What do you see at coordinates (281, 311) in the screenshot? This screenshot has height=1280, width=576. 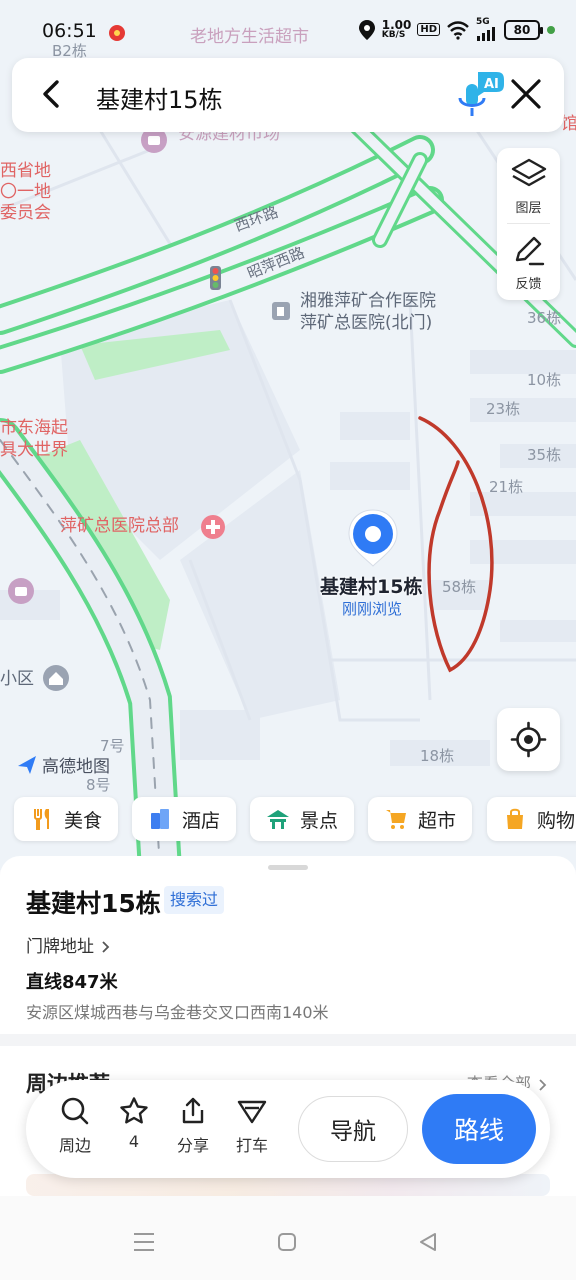 I see `hospital-entrance-icon` at bounding box center [281, 311].